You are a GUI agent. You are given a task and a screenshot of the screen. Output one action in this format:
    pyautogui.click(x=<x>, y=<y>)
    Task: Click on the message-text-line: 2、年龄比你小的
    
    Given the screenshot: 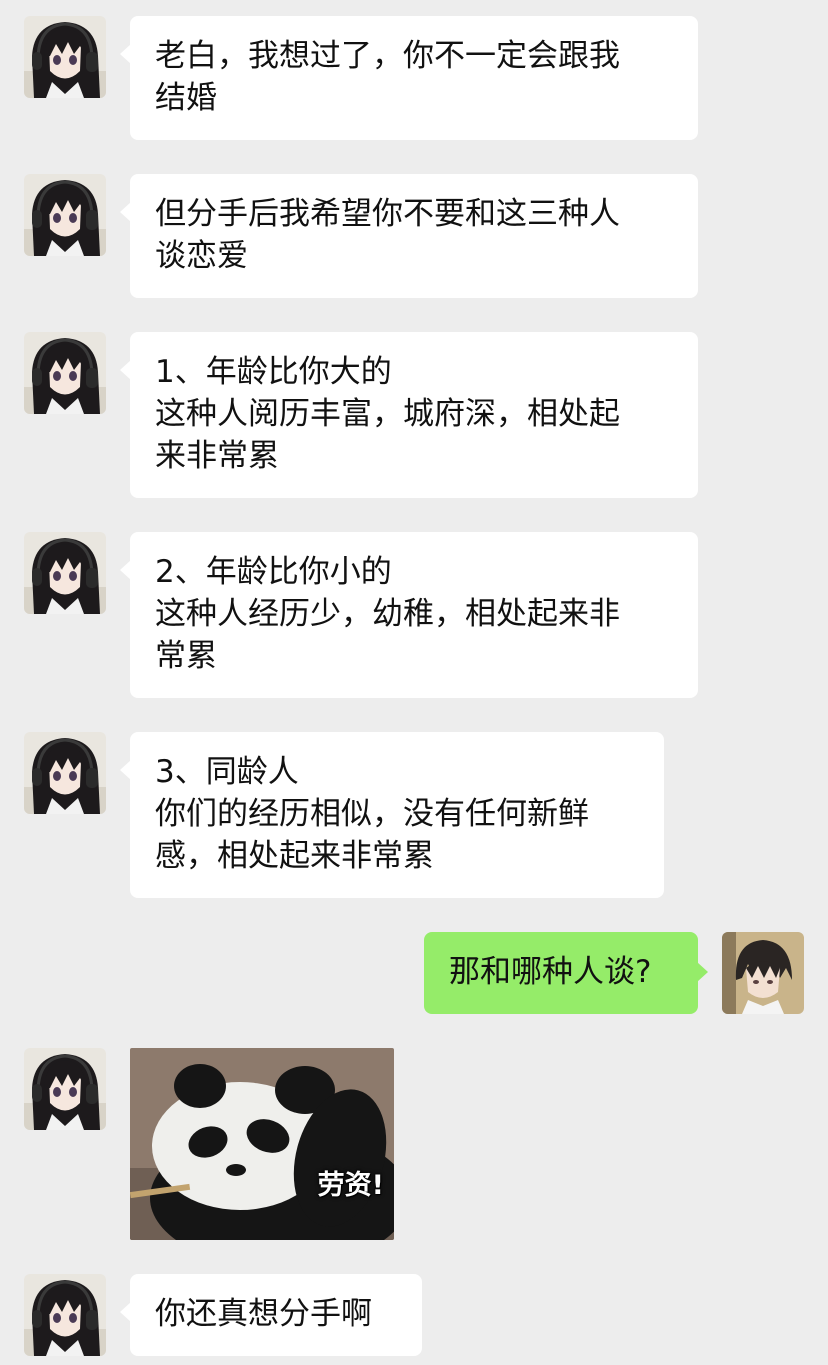 What is the action you would take?
    pyautogui.click(x=273, y=572)
    